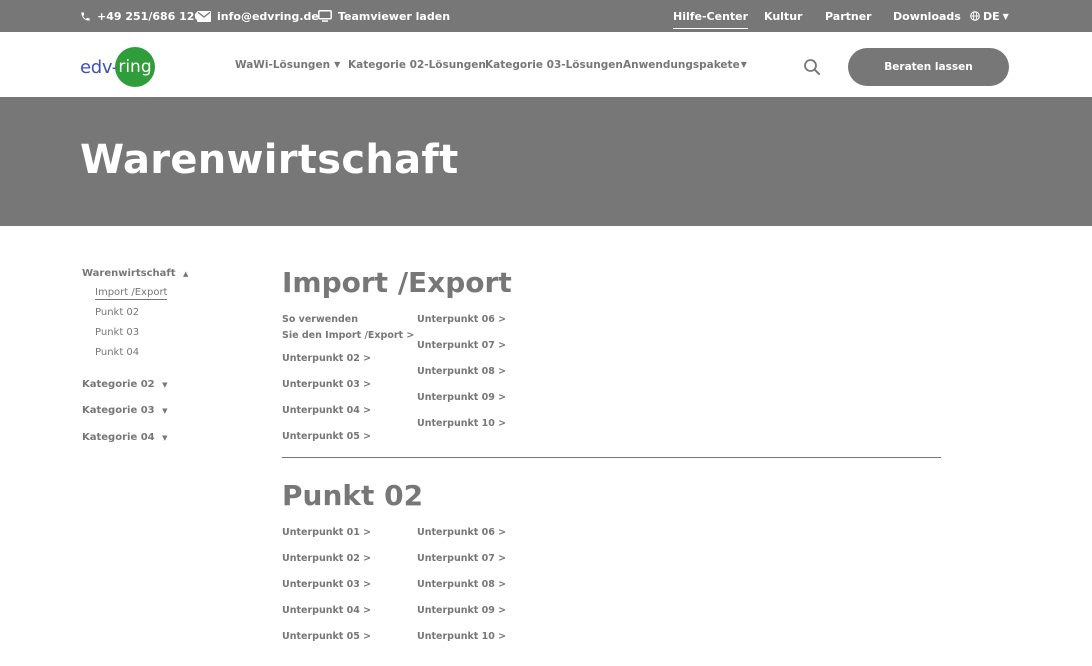  I want to click on mail-icon, so click(204, 16).